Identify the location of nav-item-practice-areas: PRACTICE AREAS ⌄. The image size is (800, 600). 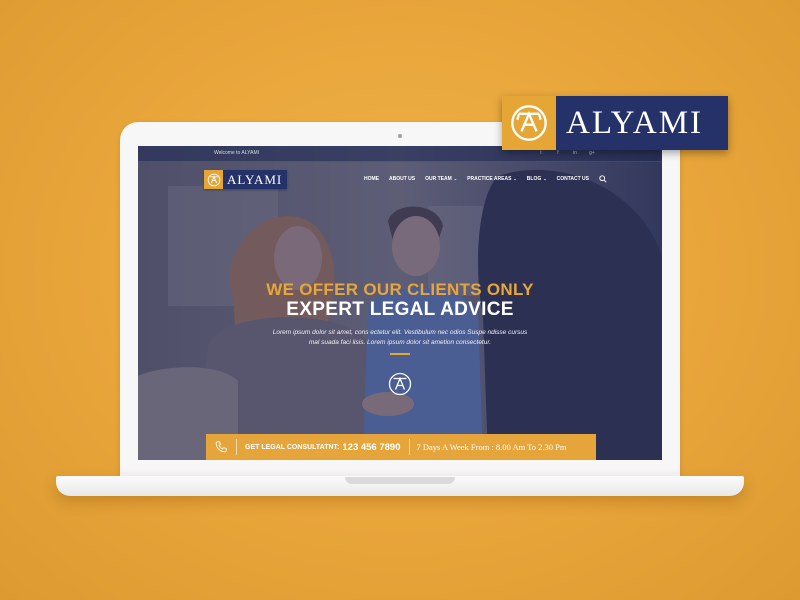
(492, 179).